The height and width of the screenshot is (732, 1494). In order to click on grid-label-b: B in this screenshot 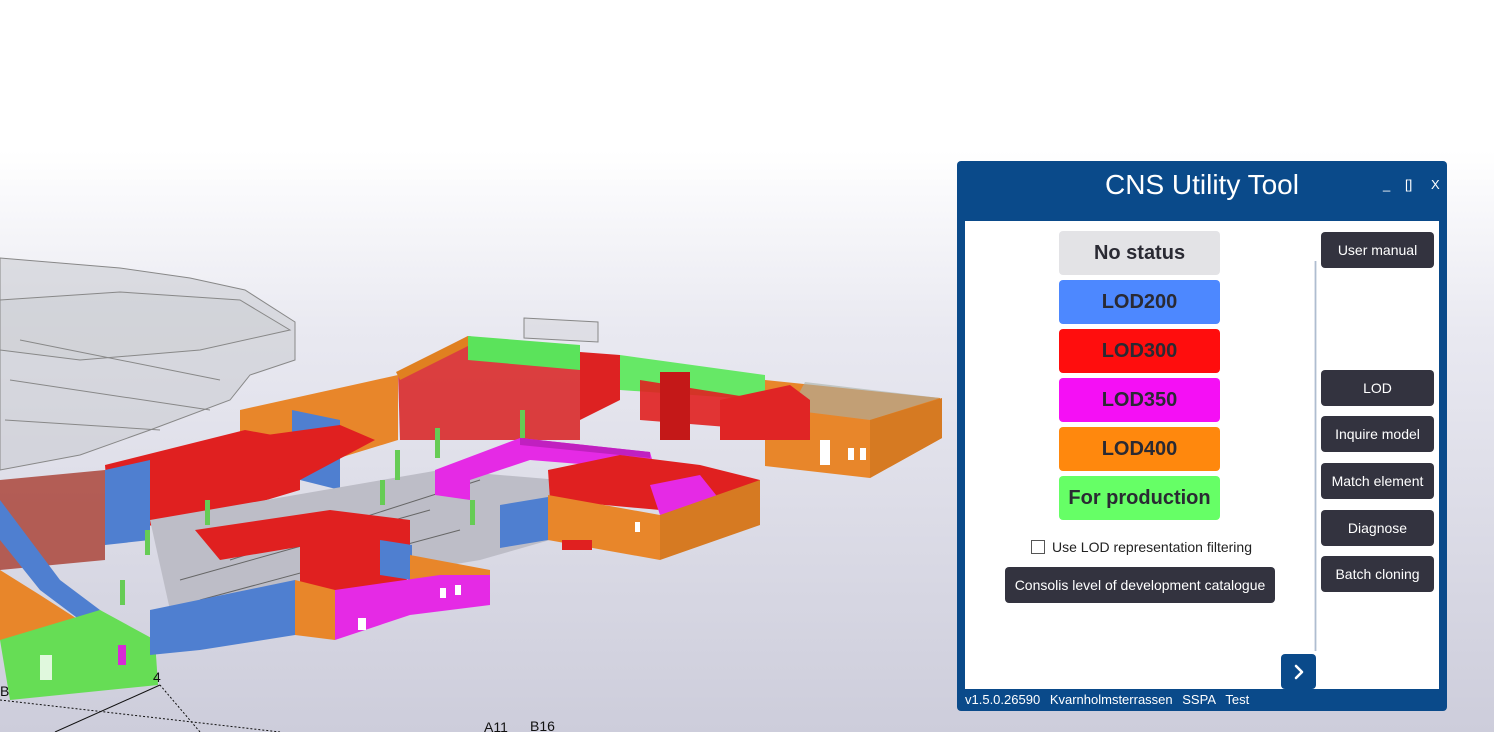, I will do `click(4, 691)`.